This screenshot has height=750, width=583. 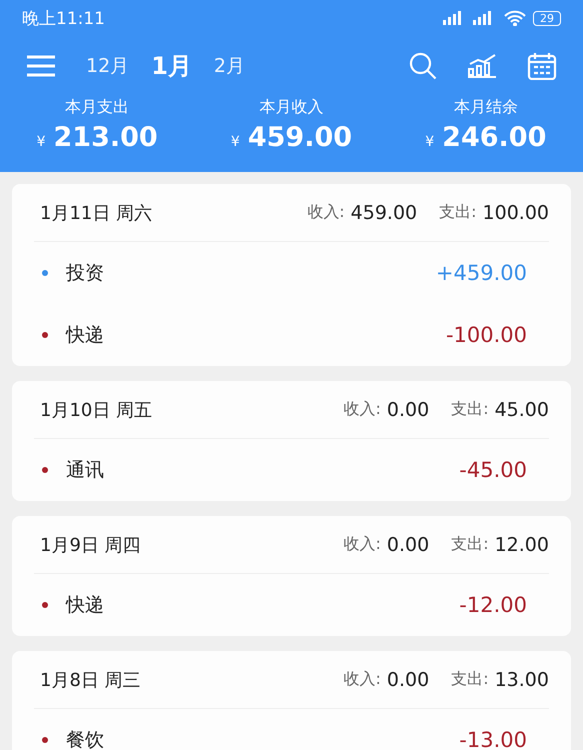 What do you see at coordinates (493, 470) in the screenshot?
I see `transaction-amount: -45.00` at bounding box center [493, 470].